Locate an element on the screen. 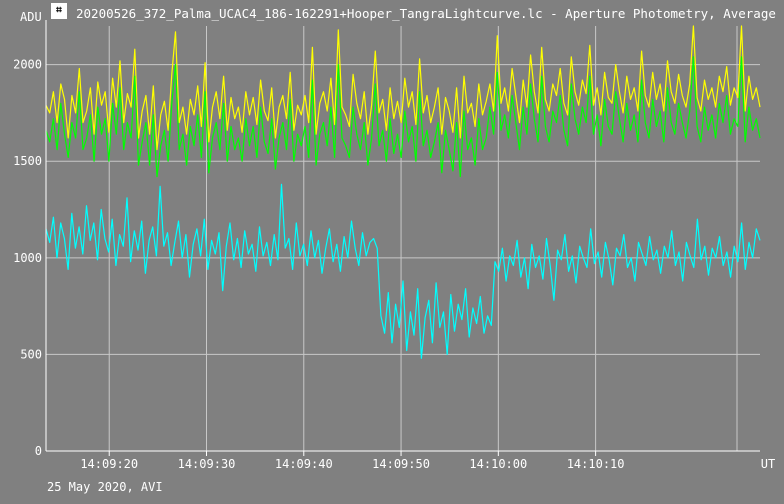  y-tick-label: 2000 is located at coordinates (27, 65).